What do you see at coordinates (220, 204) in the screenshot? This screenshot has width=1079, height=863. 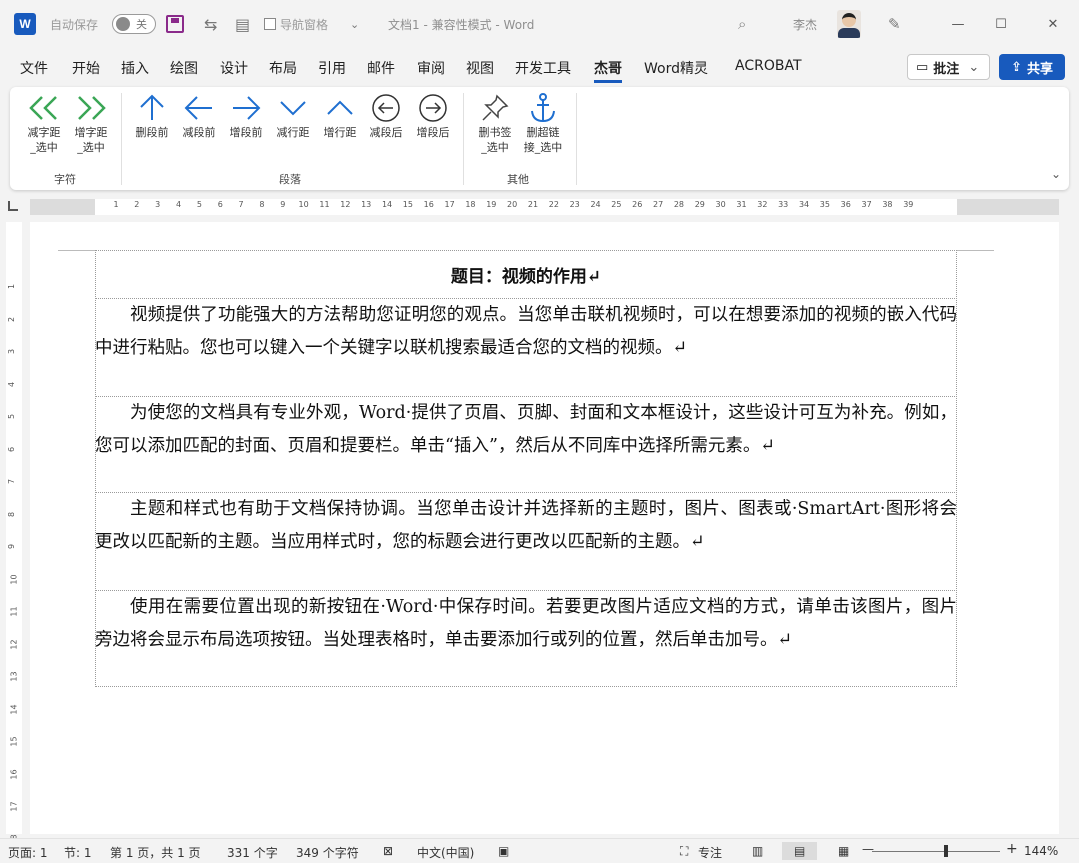 I see `ruler-tick-label: 6` at bounding box center [220, 204].